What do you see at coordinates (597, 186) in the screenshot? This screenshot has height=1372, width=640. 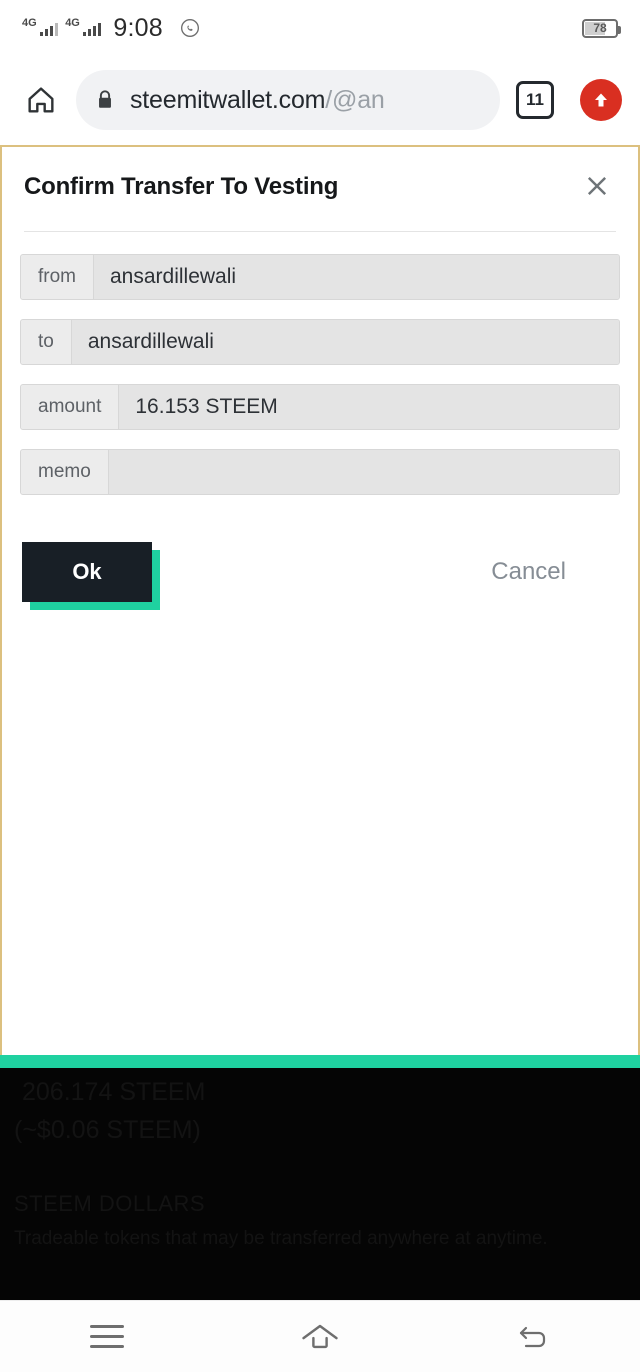 I see `close-icon` at bounding box center [597, 186].